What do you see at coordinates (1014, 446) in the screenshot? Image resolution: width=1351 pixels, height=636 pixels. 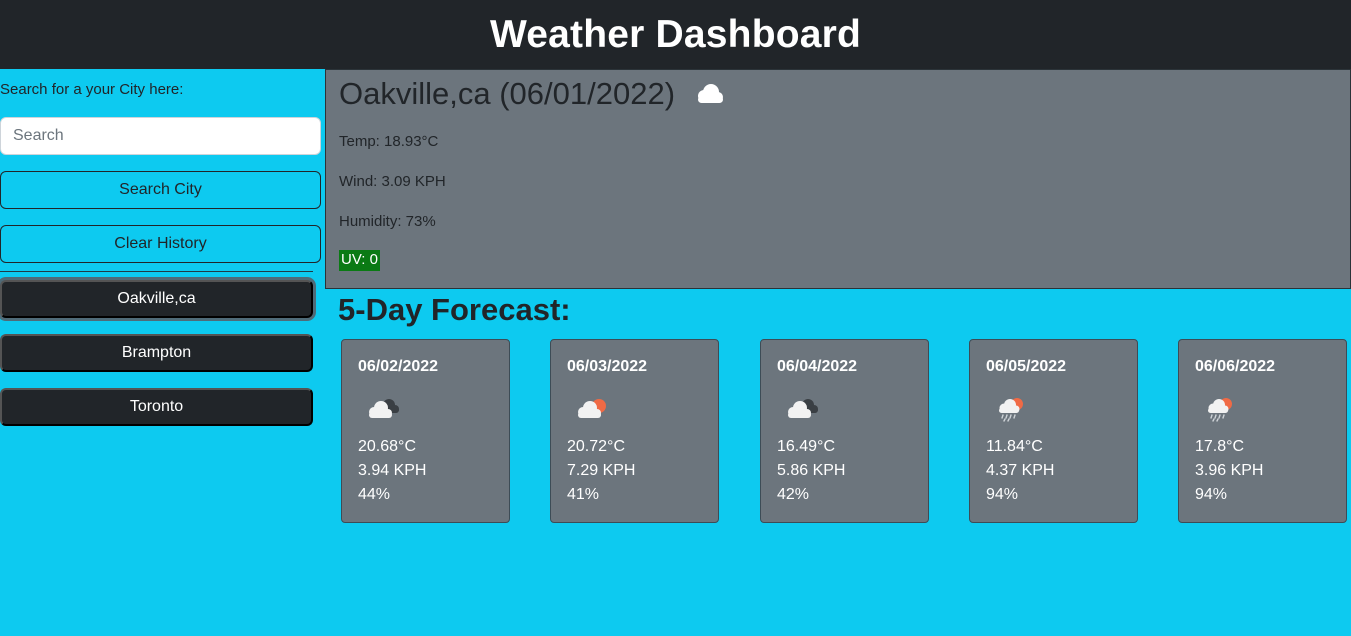 I see `forecast-temp: 11.84°C` at bounding box center [1014, 446].